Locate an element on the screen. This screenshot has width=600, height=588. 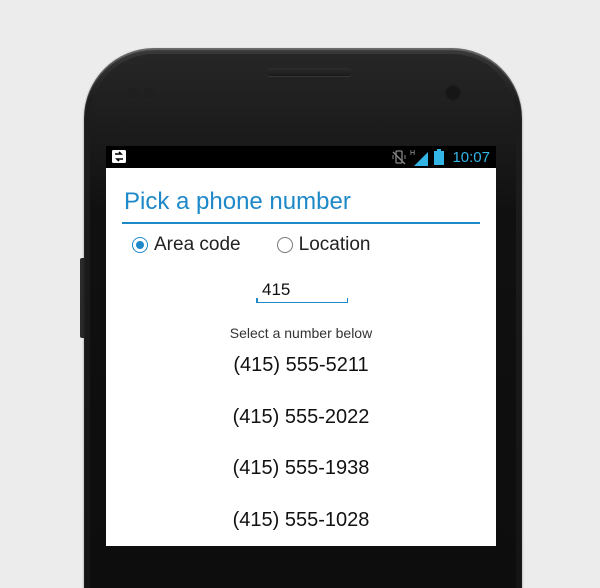
front-camera-icon is located at coordinates (453, 93).